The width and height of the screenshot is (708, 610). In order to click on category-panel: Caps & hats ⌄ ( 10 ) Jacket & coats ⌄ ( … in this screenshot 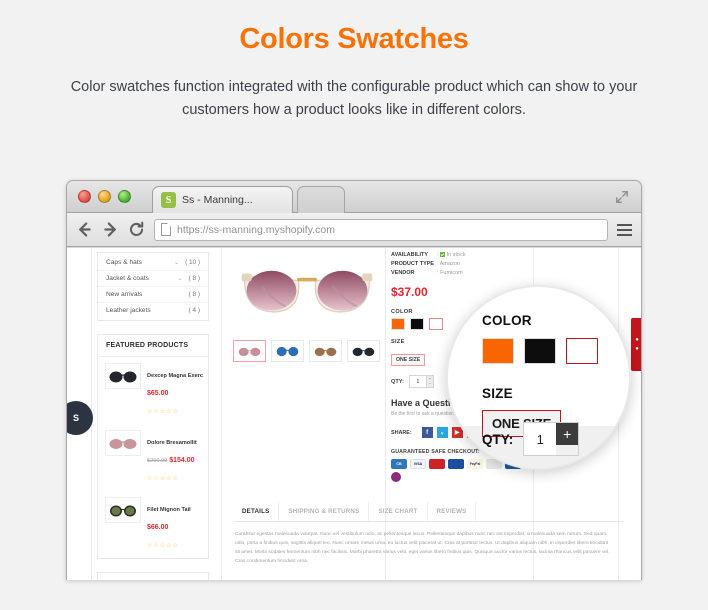, I will do `click(153, 286)`.